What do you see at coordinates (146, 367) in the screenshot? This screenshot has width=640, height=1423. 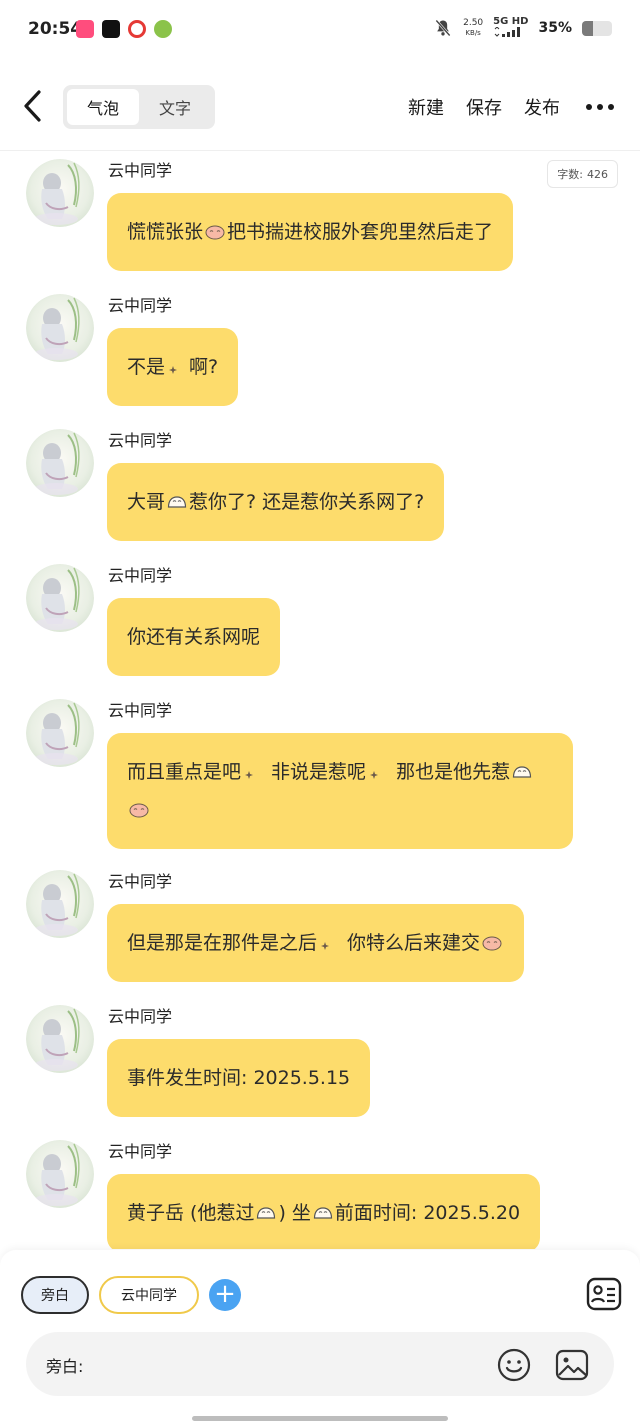 I see `message-text: 不是` at bounding box center [146, 367].